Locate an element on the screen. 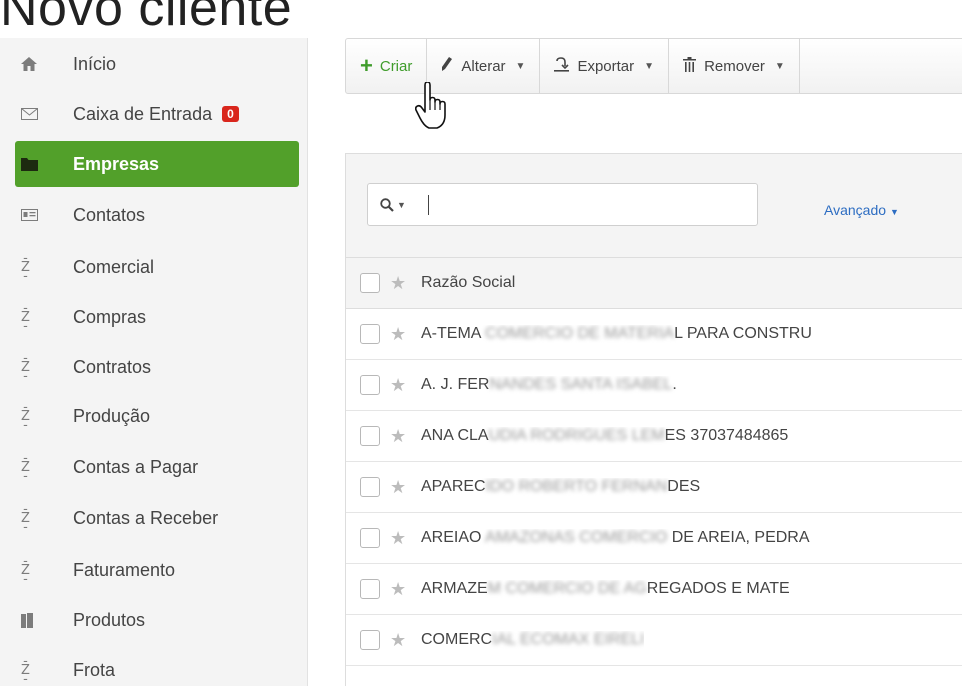 This screenshot has height=686, width=962. sidebar-item-compras: -Z- Compras is located at coordinates (157, 317).